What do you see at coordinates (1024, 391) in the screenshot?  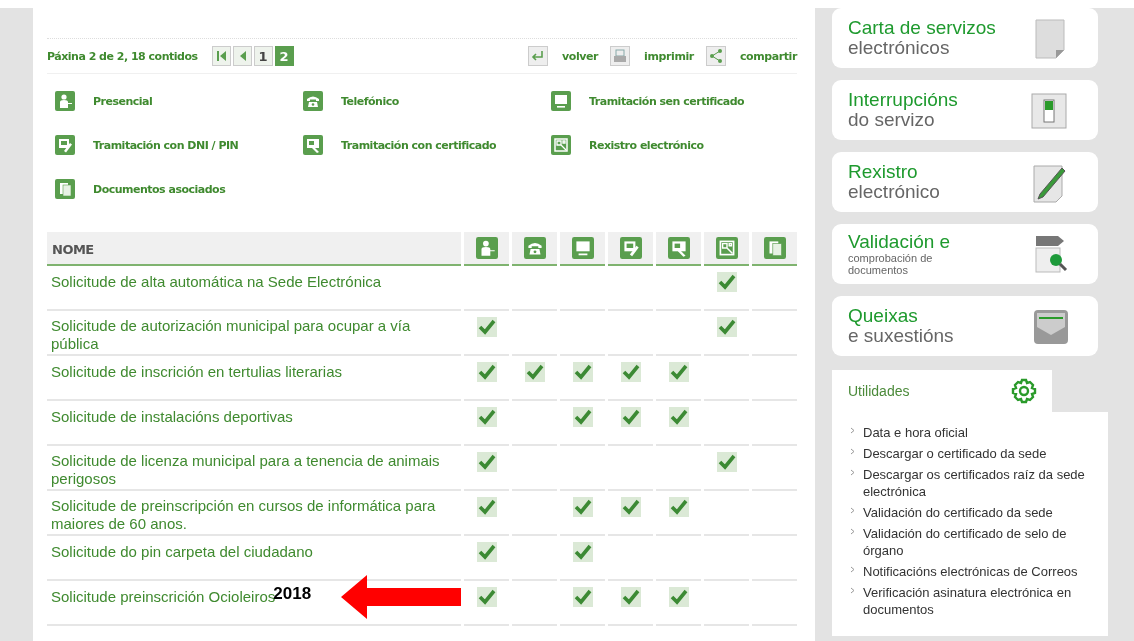 I see `settings-icon` at bounding box center [1024, 391].